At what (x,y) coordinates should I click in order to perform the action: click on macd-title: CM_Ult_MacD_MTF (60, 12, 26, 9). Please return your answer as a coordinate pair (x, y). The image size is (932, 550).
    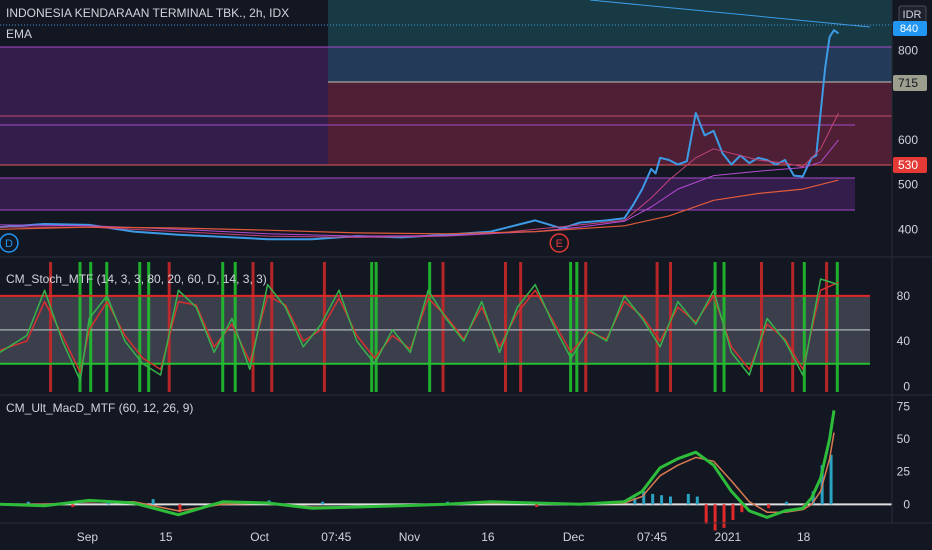
    Looking at the image, I should click on (99, 408).